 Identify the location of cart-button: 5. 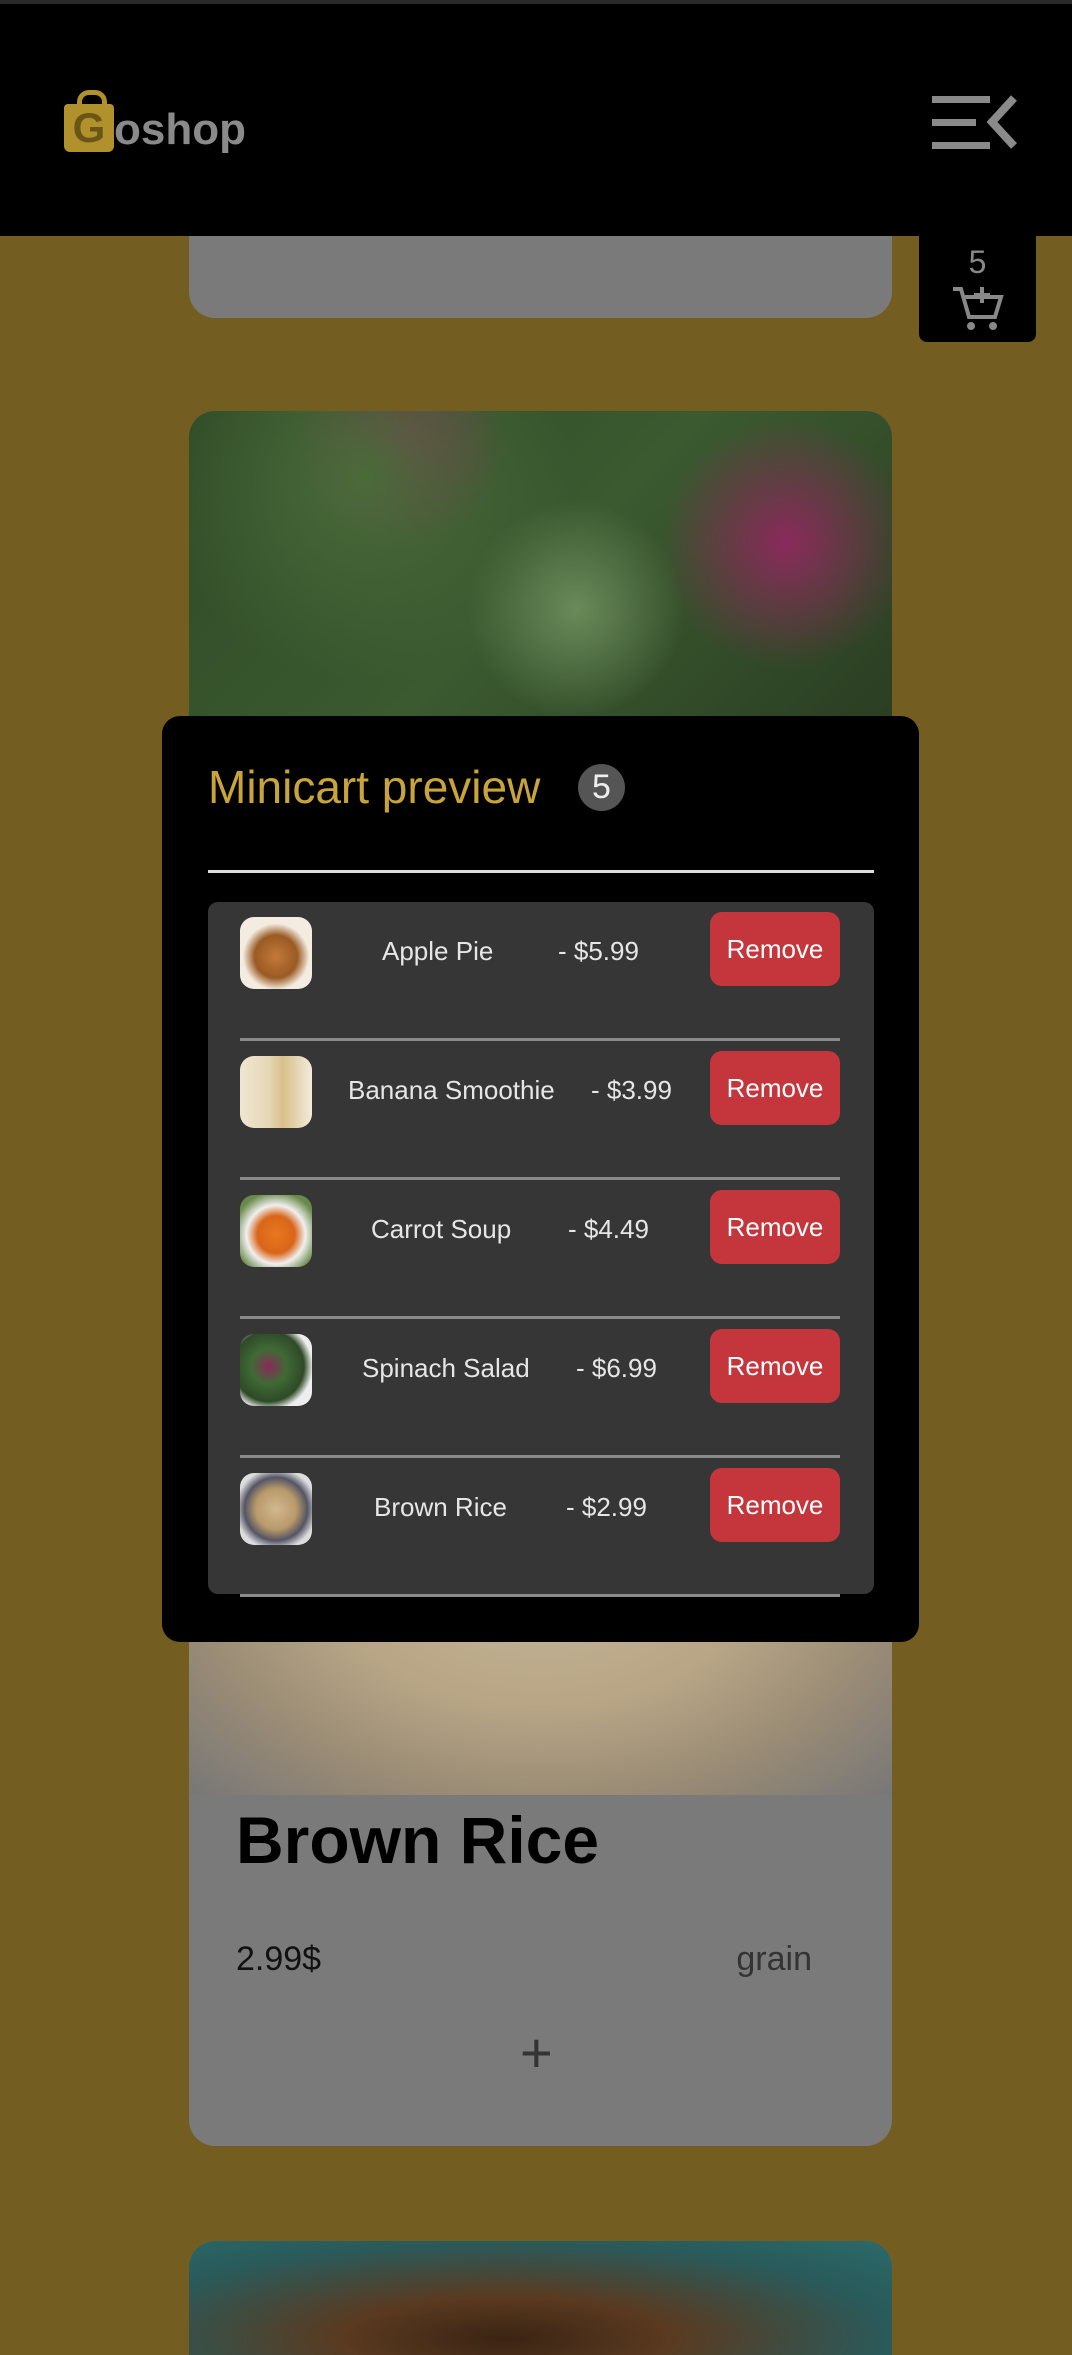
(977, 289).